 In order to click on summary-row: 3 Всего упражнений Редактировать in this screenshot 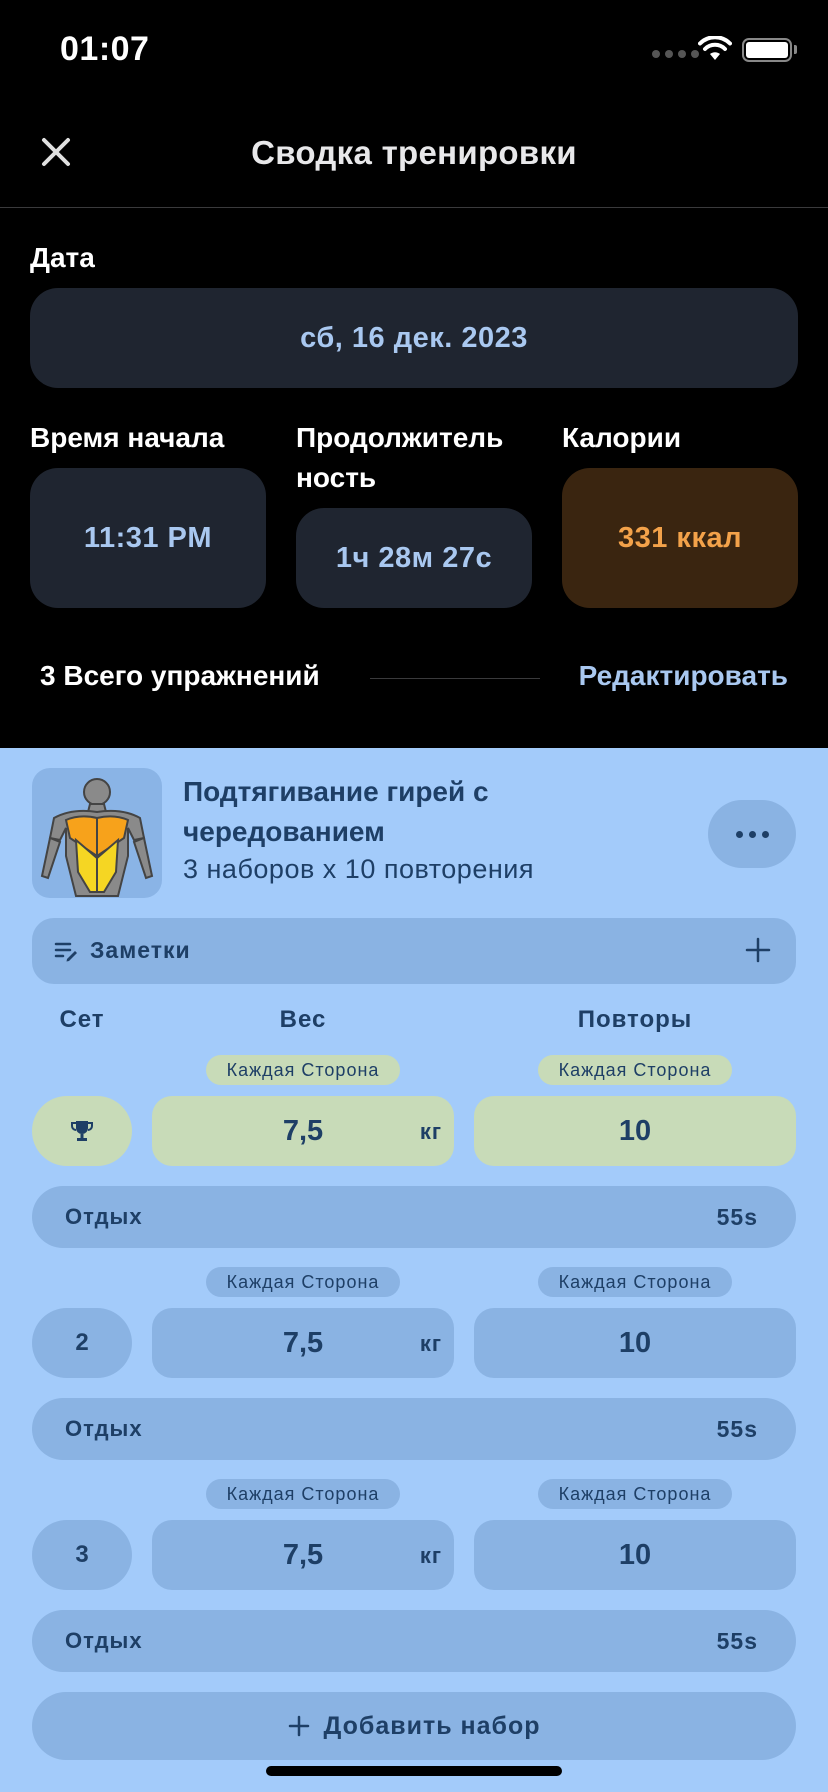, I will do `click(414, 678)`.